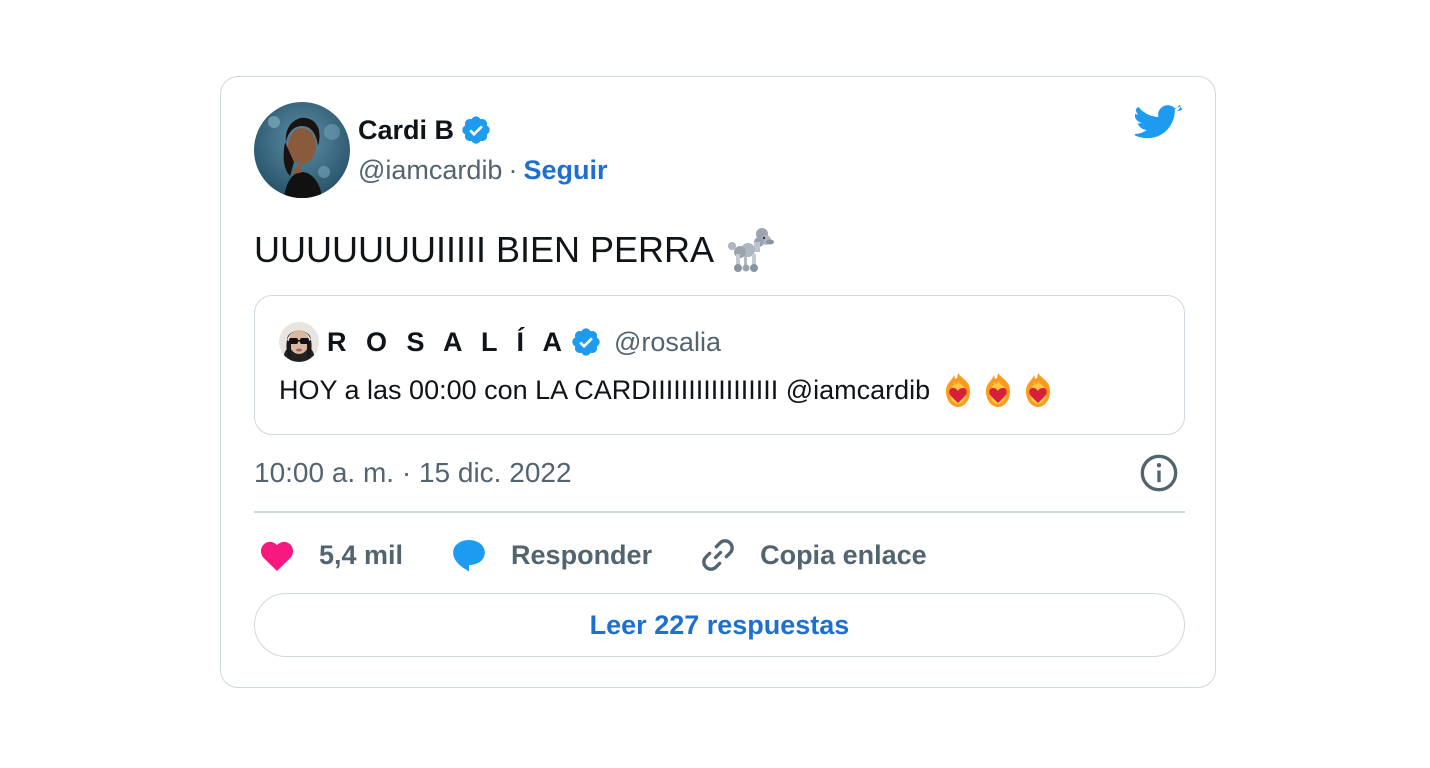 This screenshot has height=768, width=1430. Describe the element at coordinates (582, 554) in the screenshot. I see `reply-label: Responder` at that location.